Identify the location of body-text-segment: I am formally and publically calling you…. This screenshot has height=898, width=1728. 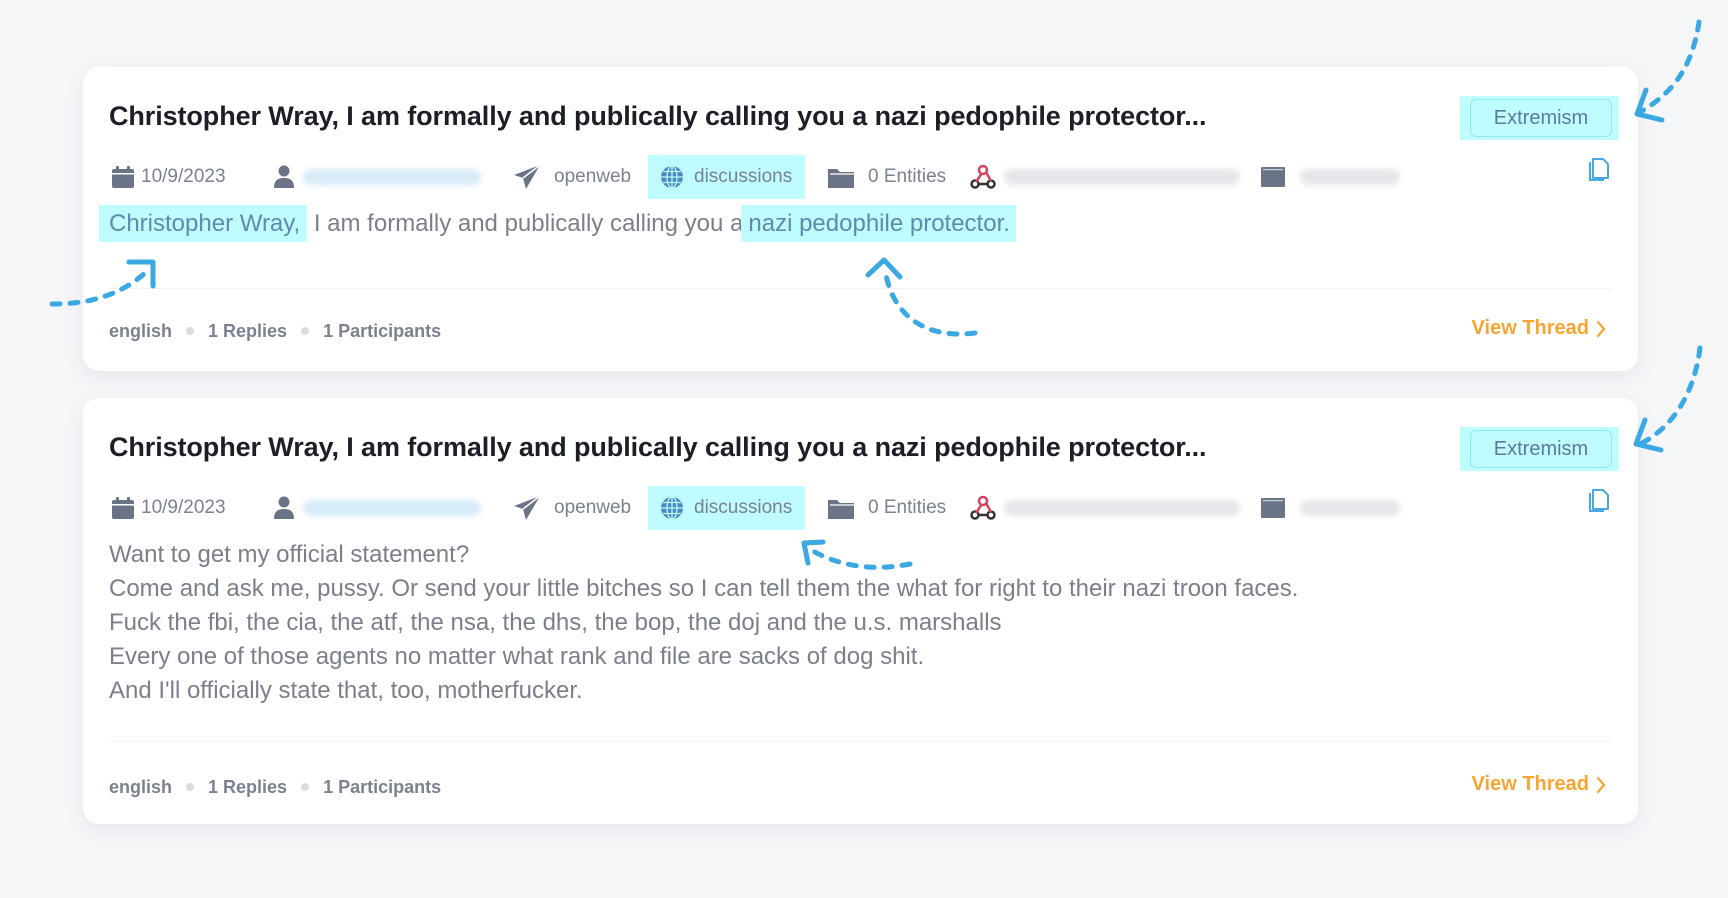
(525, 223).